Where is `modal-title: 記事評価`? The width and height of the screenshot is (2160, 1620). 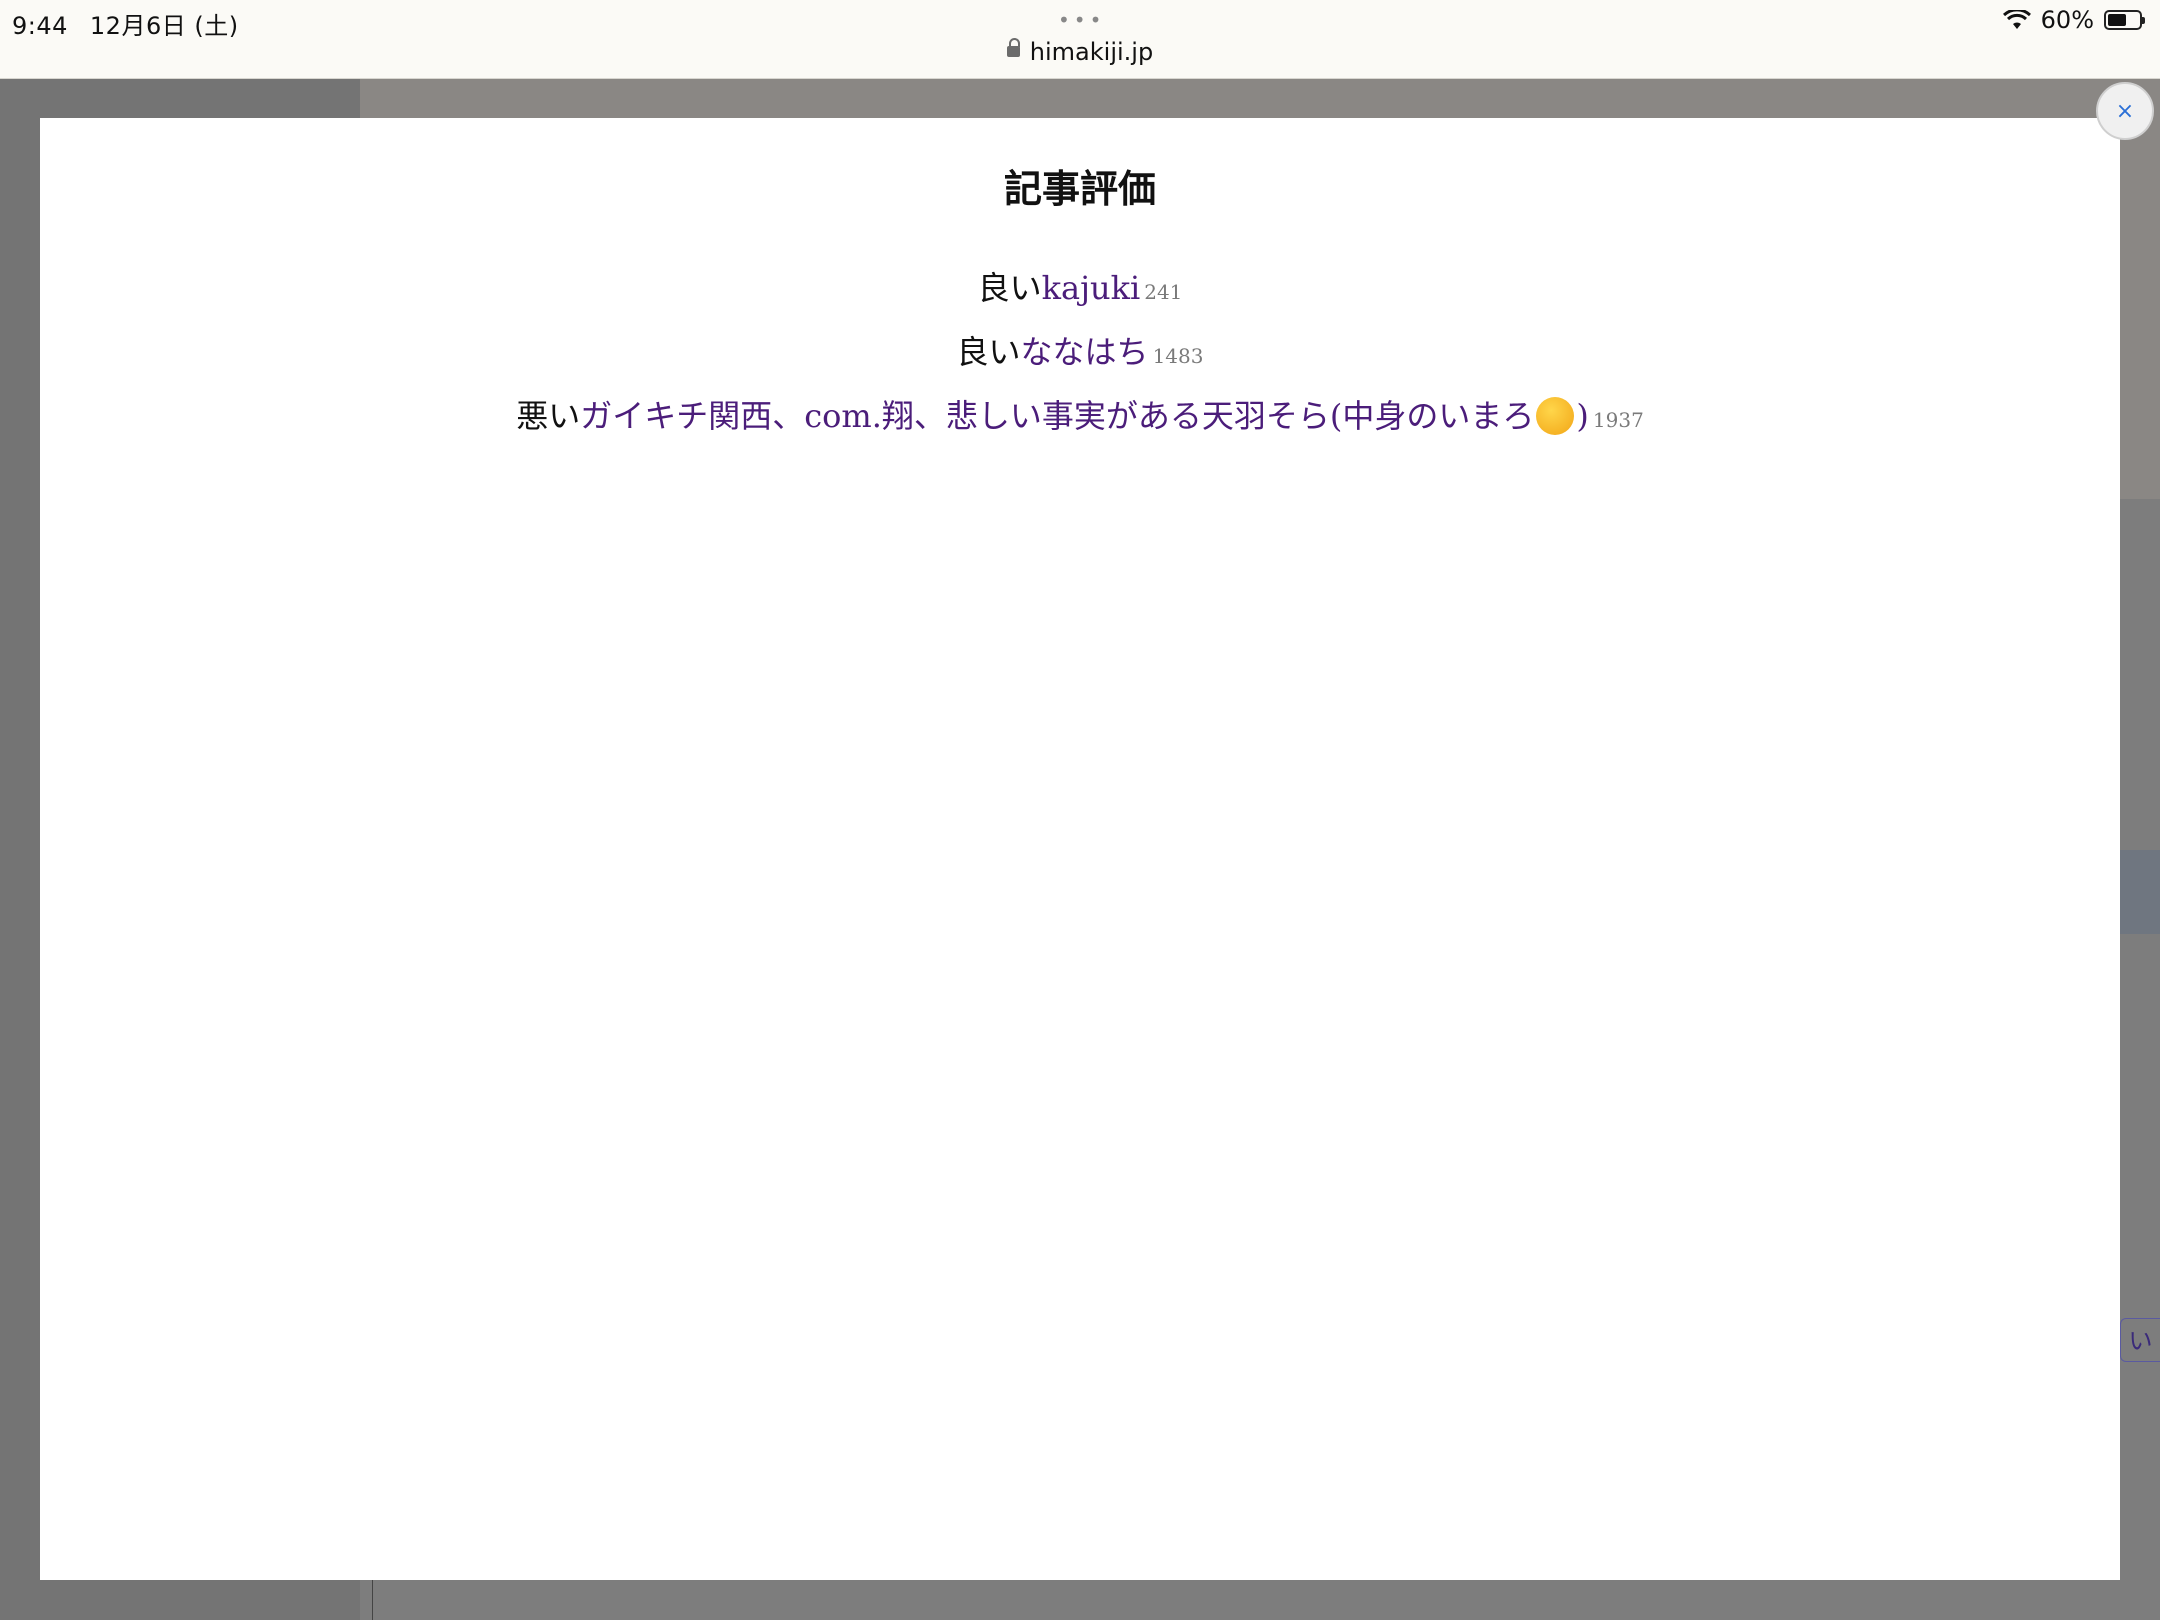 modal-title: 記事評価 is located at coordinates (1079, 188).